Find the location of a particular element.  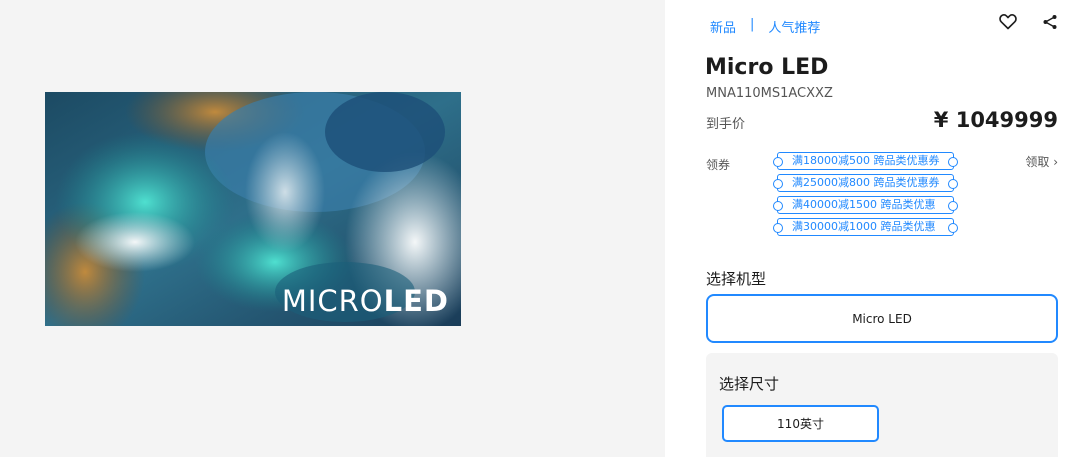

tag-popular: 人气推荐 is located at coordinates (794, 26).